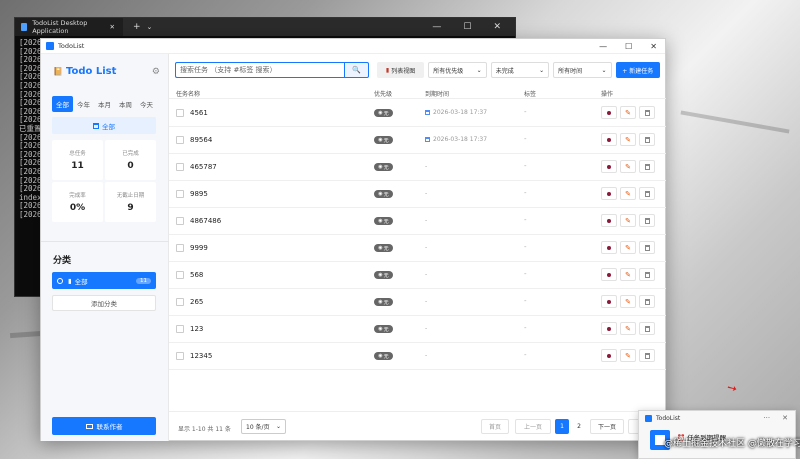 Image resolution: width=800 pixels, height=459 pixels. Describe the element at coordinates (137, 27) in the screenshot. I see `new-tab-icon: +` at that location.